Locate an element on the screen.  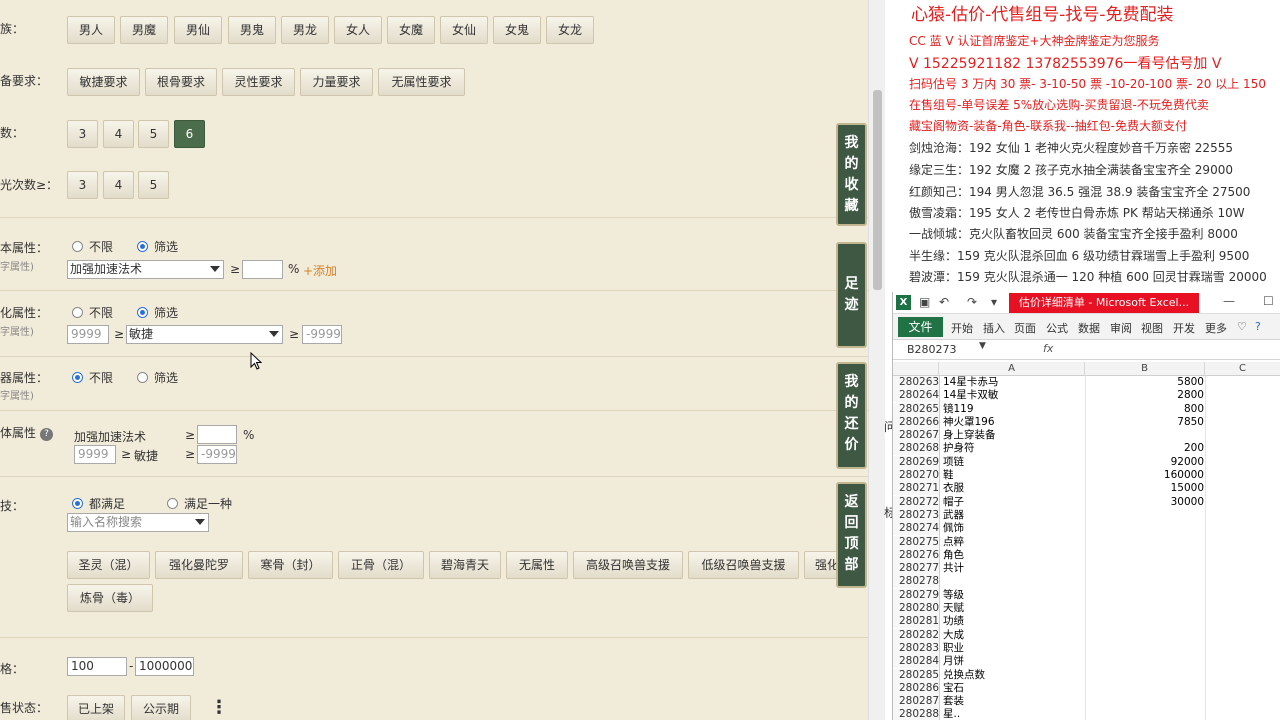
cell-a: 鞋 is located at coordinates (948, 475).